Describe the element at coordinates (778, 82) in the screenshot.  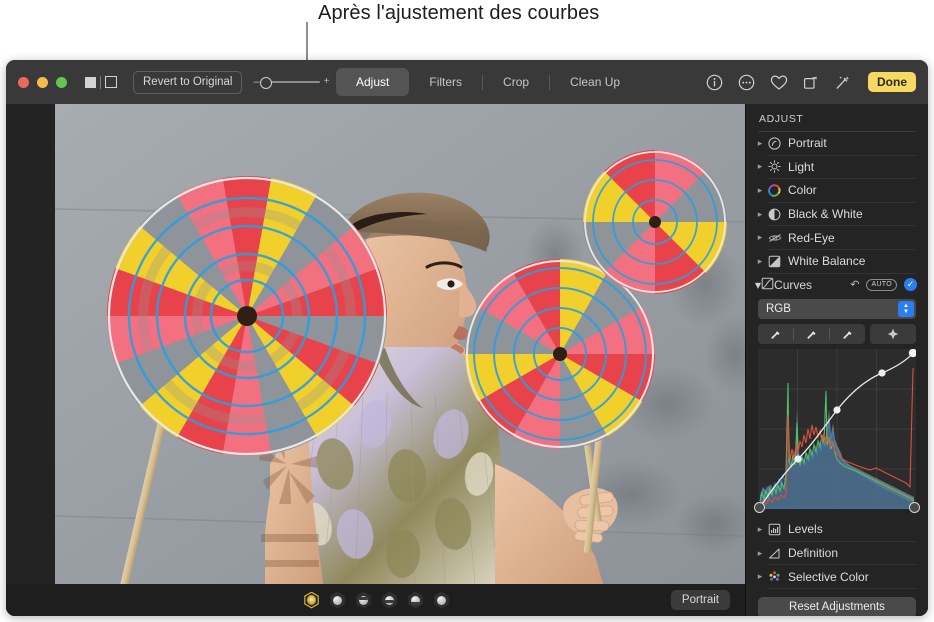
I see `favorite-heart-icon` at that location.